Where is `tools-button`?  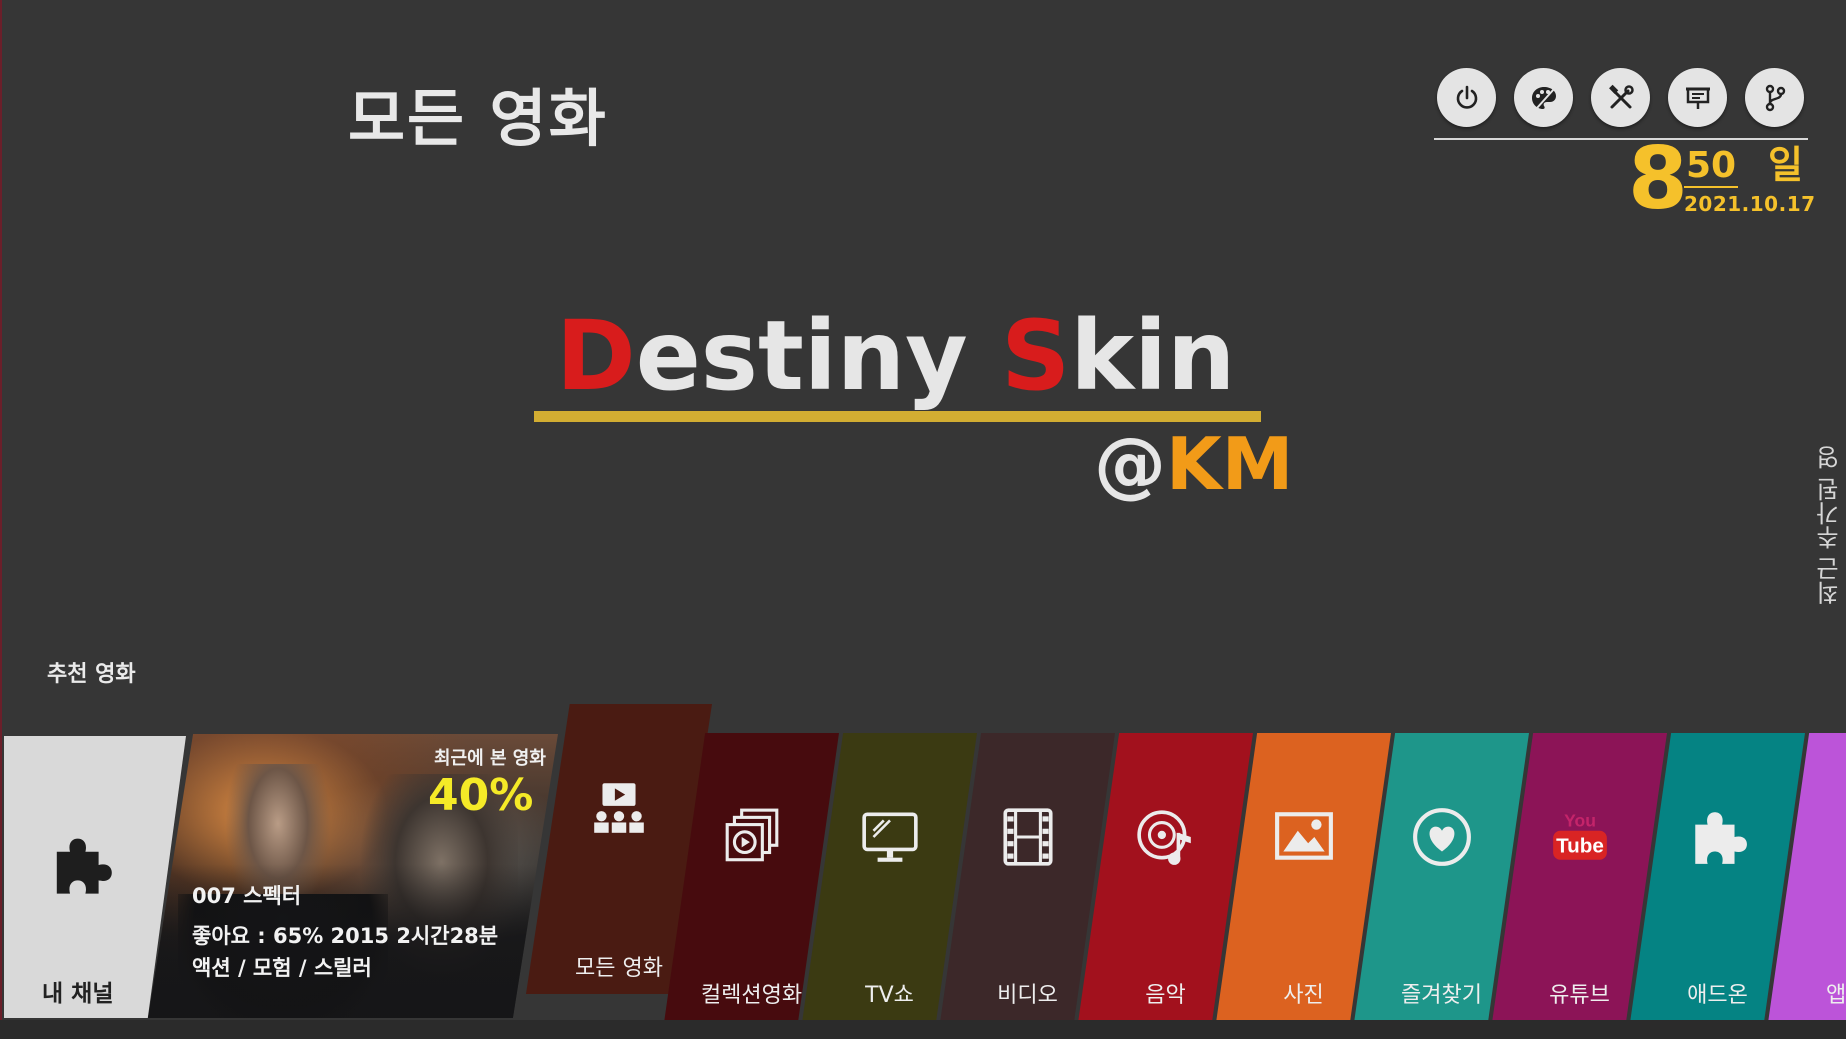
tools-button is located at coordinates (1620, 97).